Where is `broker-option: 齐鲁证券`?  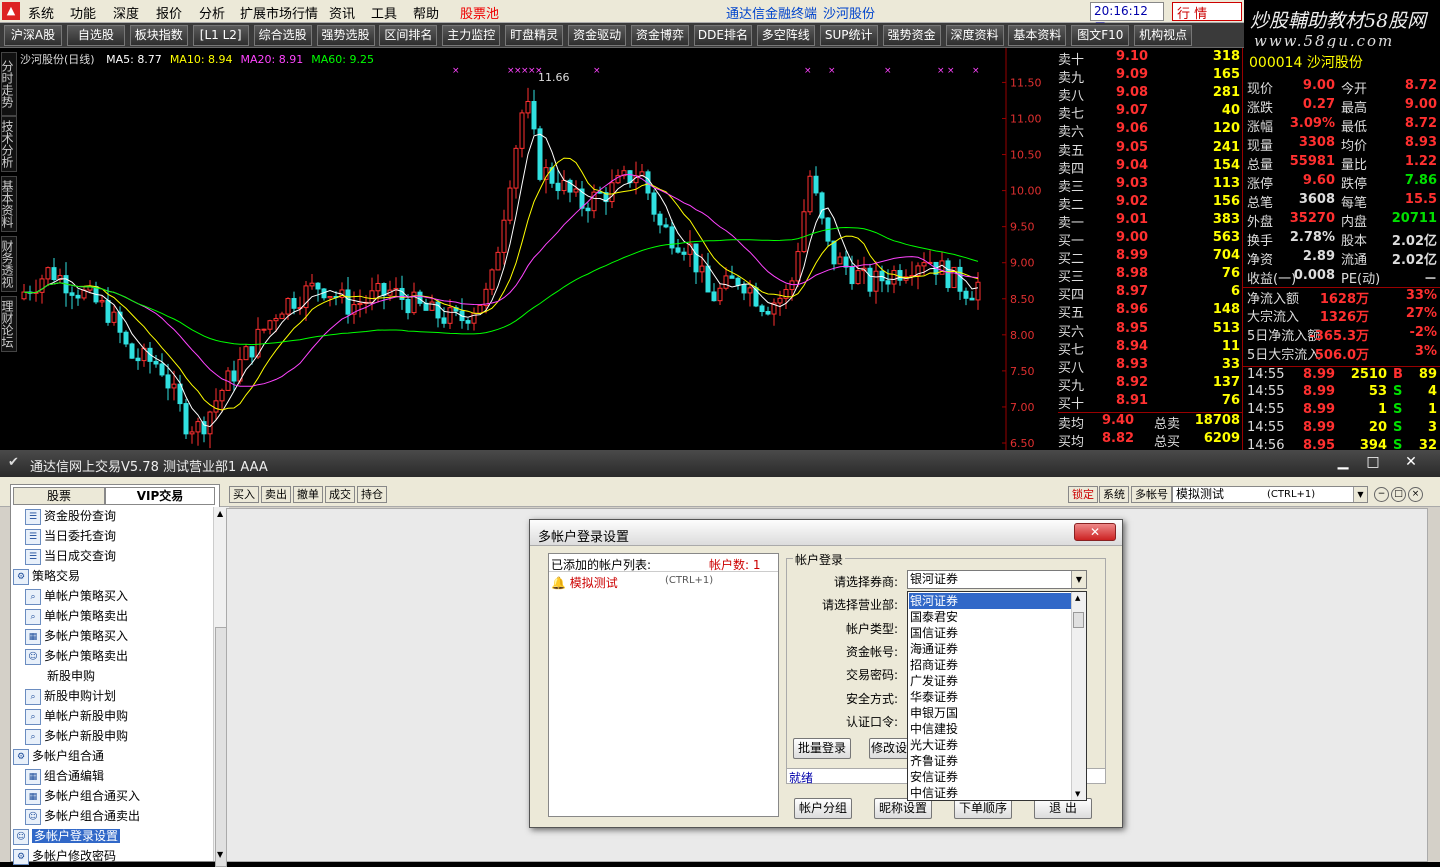 broker-option: 齐鲁证券 is located at coordinates (990, 761).